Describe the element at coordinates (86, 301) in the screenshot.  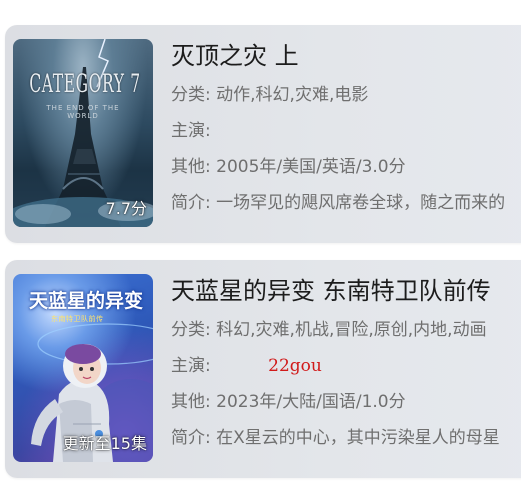
I see `poster-title-art: 天蓝星的异变` at that location.